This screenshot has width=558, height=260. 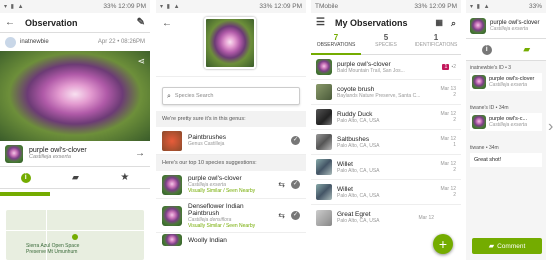 What do you see at coordinates (231, 163) in the screenshot?
I see `suggestions-message: Here's our top 10 species suggestions:` at bounding box center [231, 163].